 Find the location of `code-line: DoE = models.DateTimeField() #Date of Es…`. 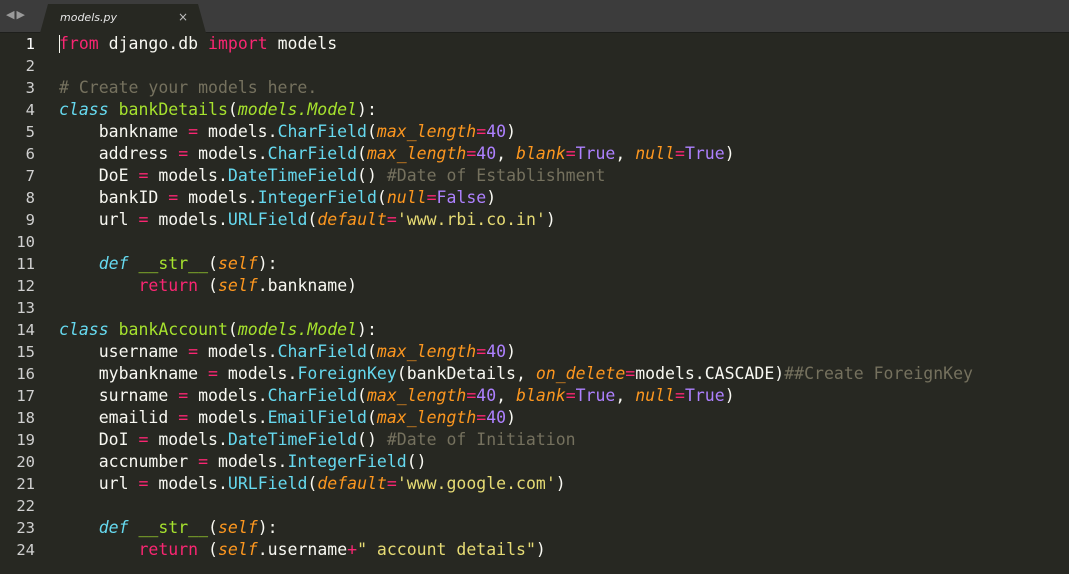

code-line: DoE = models.DateTimeField() #Date of Es… is located at coordinates (564, 176).